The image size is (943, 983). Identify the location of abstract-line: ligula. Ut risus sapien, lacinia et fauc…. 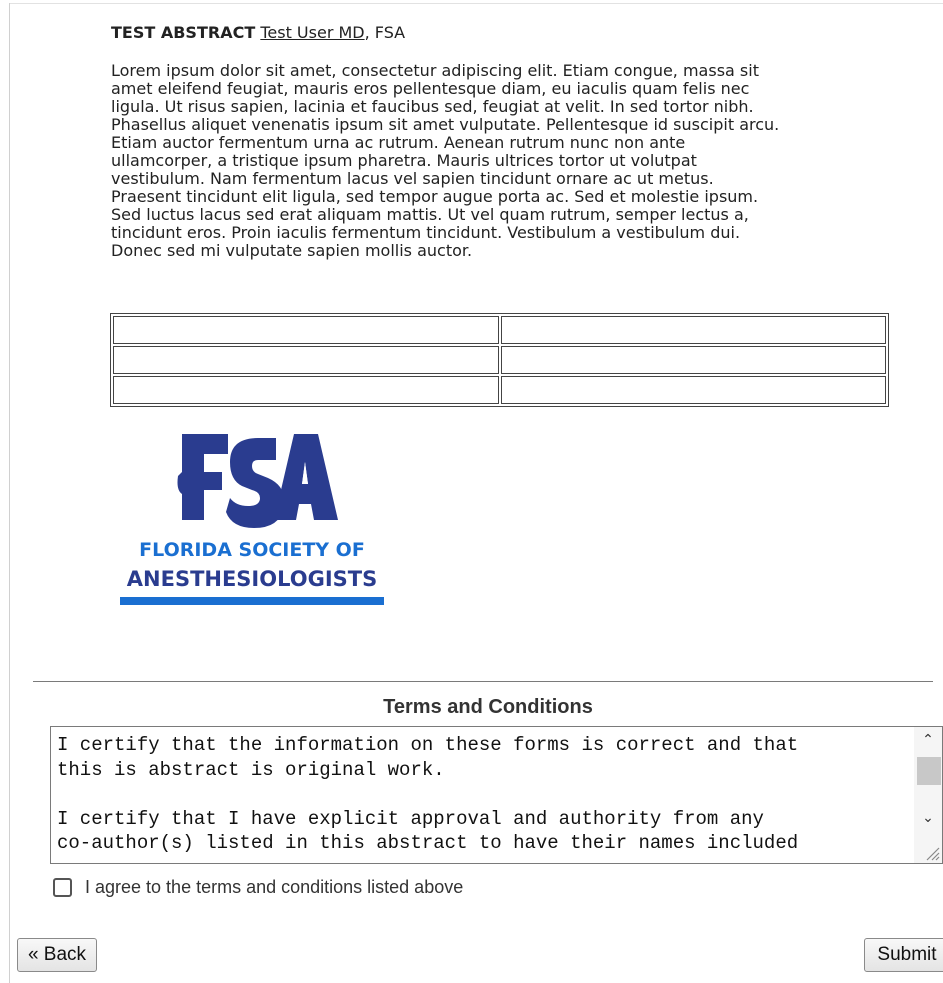
(432, 106).